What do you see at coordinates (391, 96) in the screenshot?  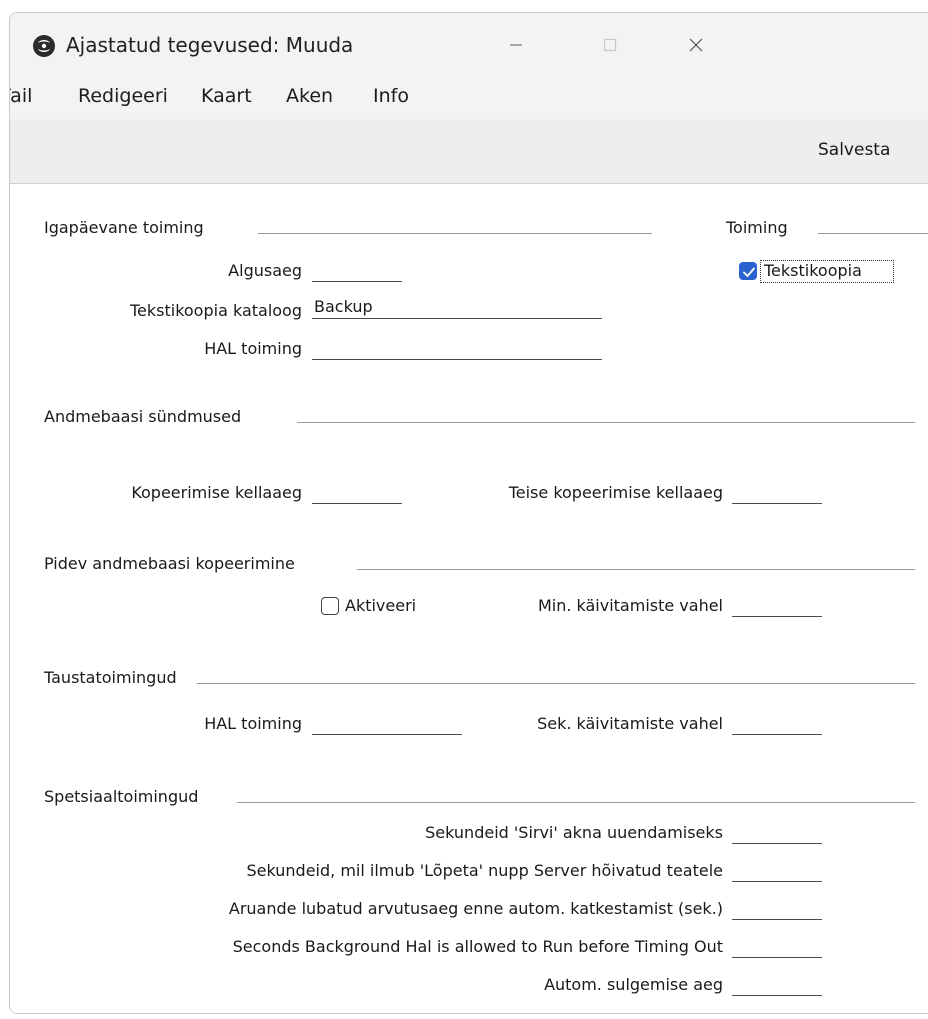 I see `menu-info: Info` at bounding box center [391, 96].